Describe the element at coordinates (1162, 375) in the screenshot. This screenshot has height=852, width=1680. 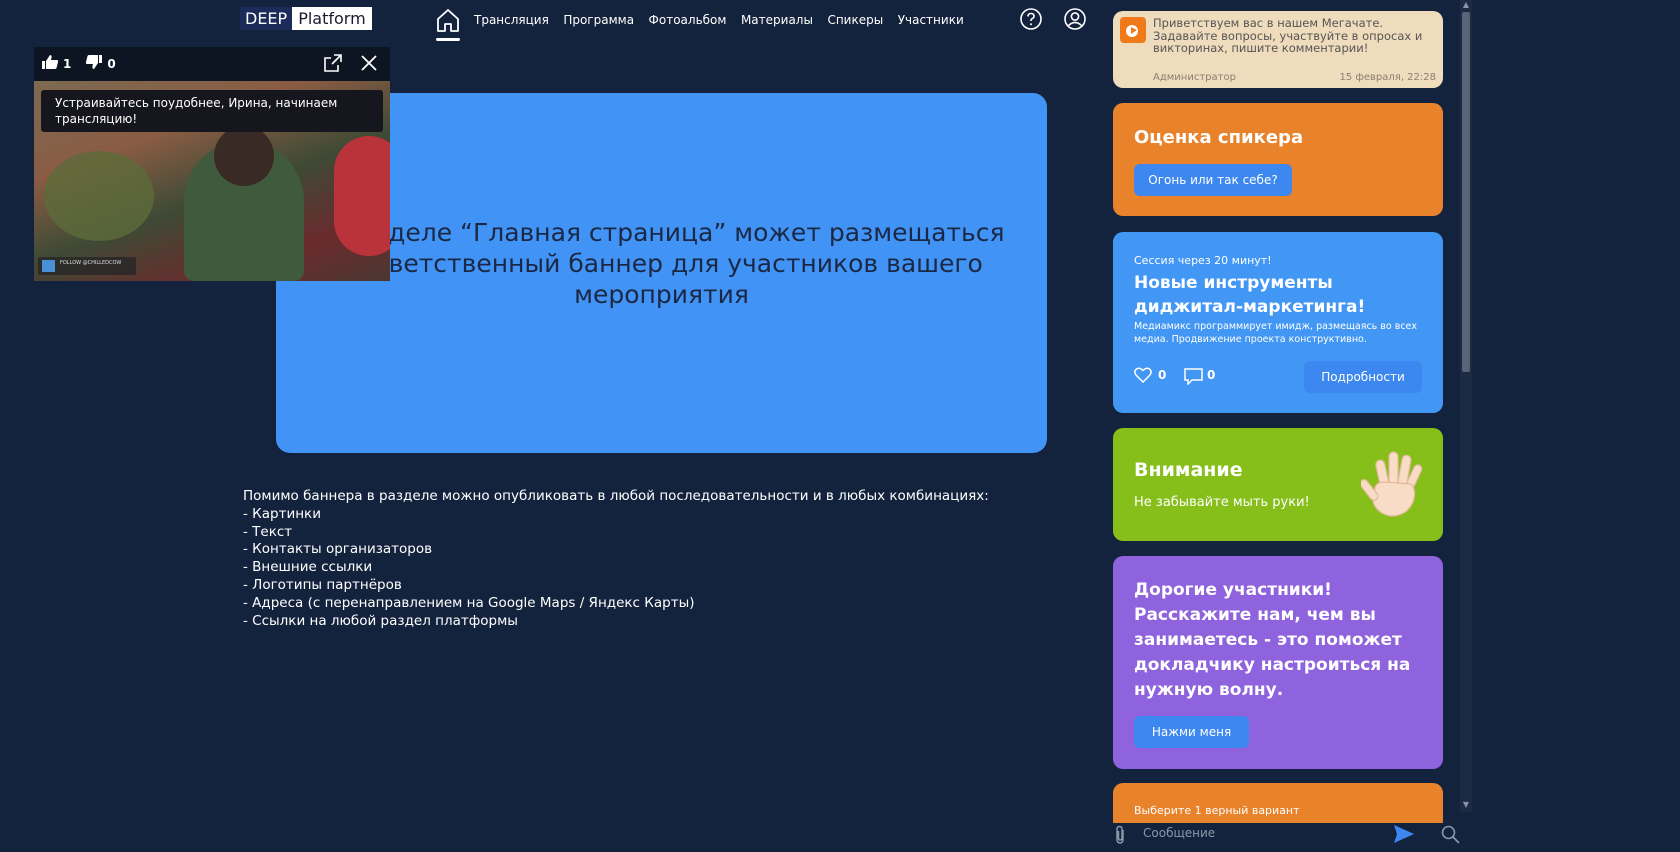
I see `session-likes: 0` at that location.